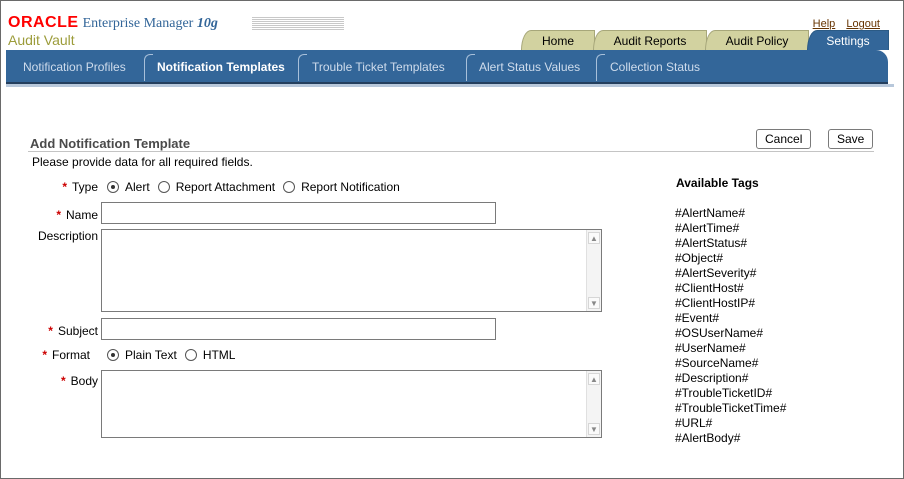  Describe the element at coordinates (190, 355) in the screenshot. I see `format-html-radio` at that location.